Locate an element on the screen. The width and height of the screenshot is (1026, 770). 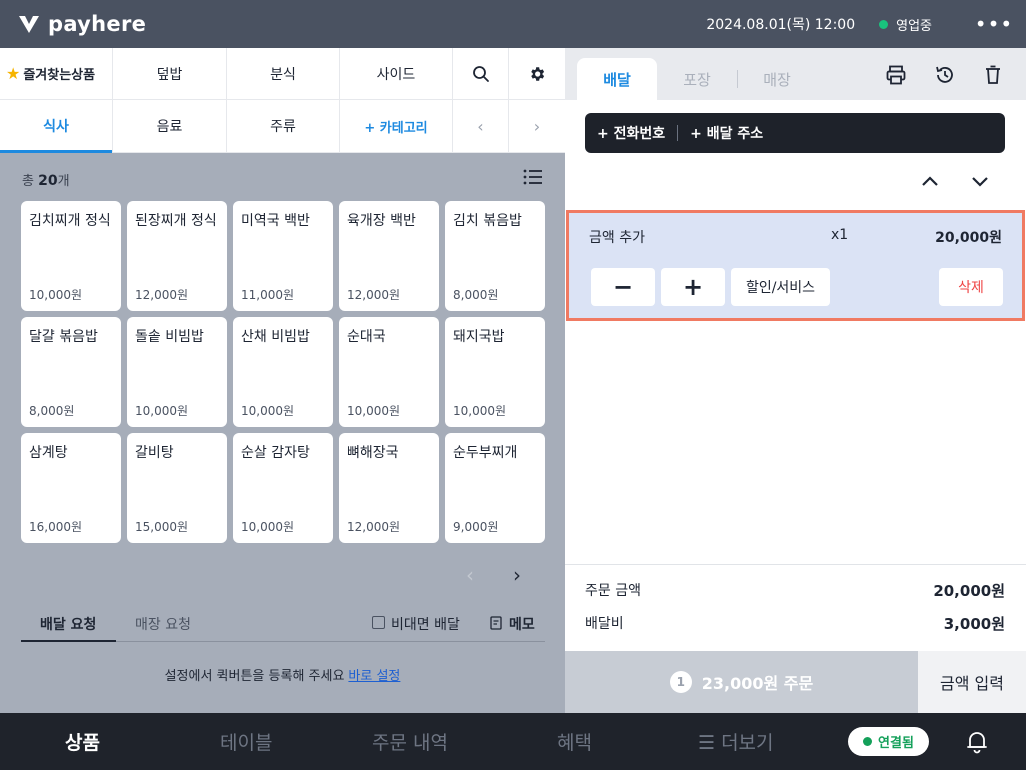
nav-tables: 테이블 is located at coordinates (246, 741).